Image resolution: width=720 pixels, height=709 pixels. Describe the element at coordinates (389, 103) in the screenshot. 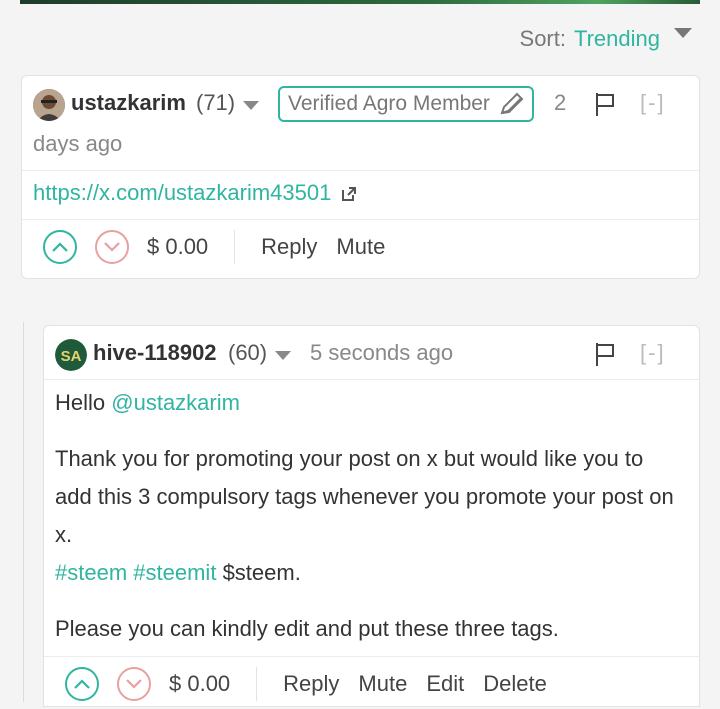

I see `member-badge-label: Verified Agro Member` at that location.